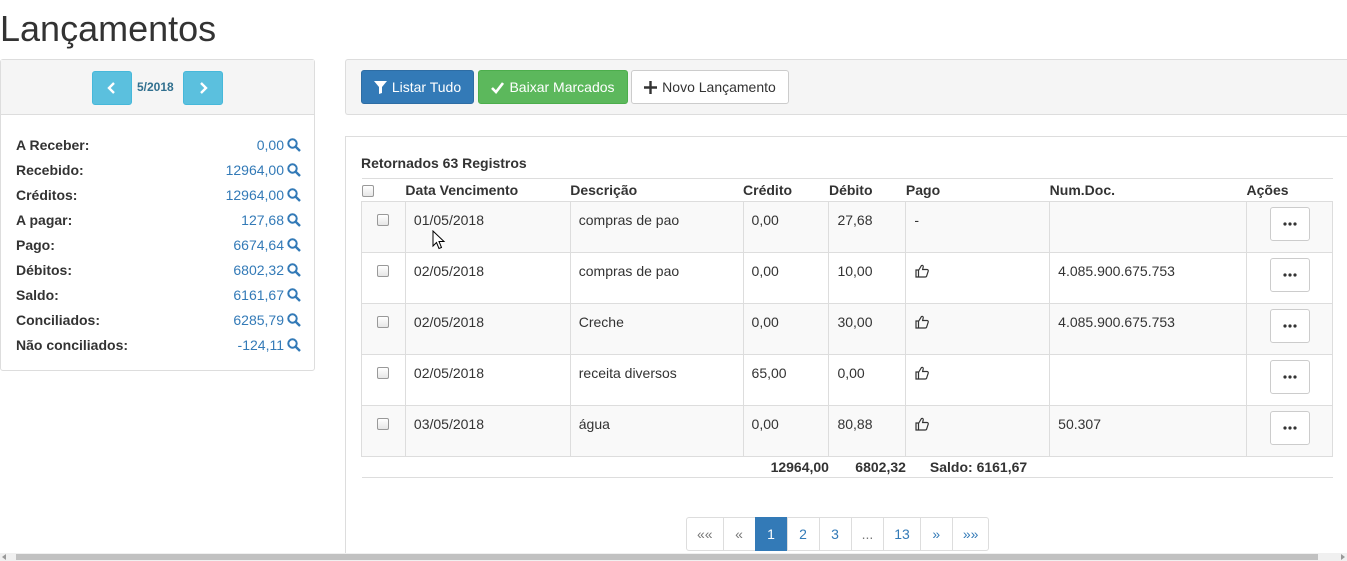  I want to click on summary-value: 6285,79, so click(258, 320).